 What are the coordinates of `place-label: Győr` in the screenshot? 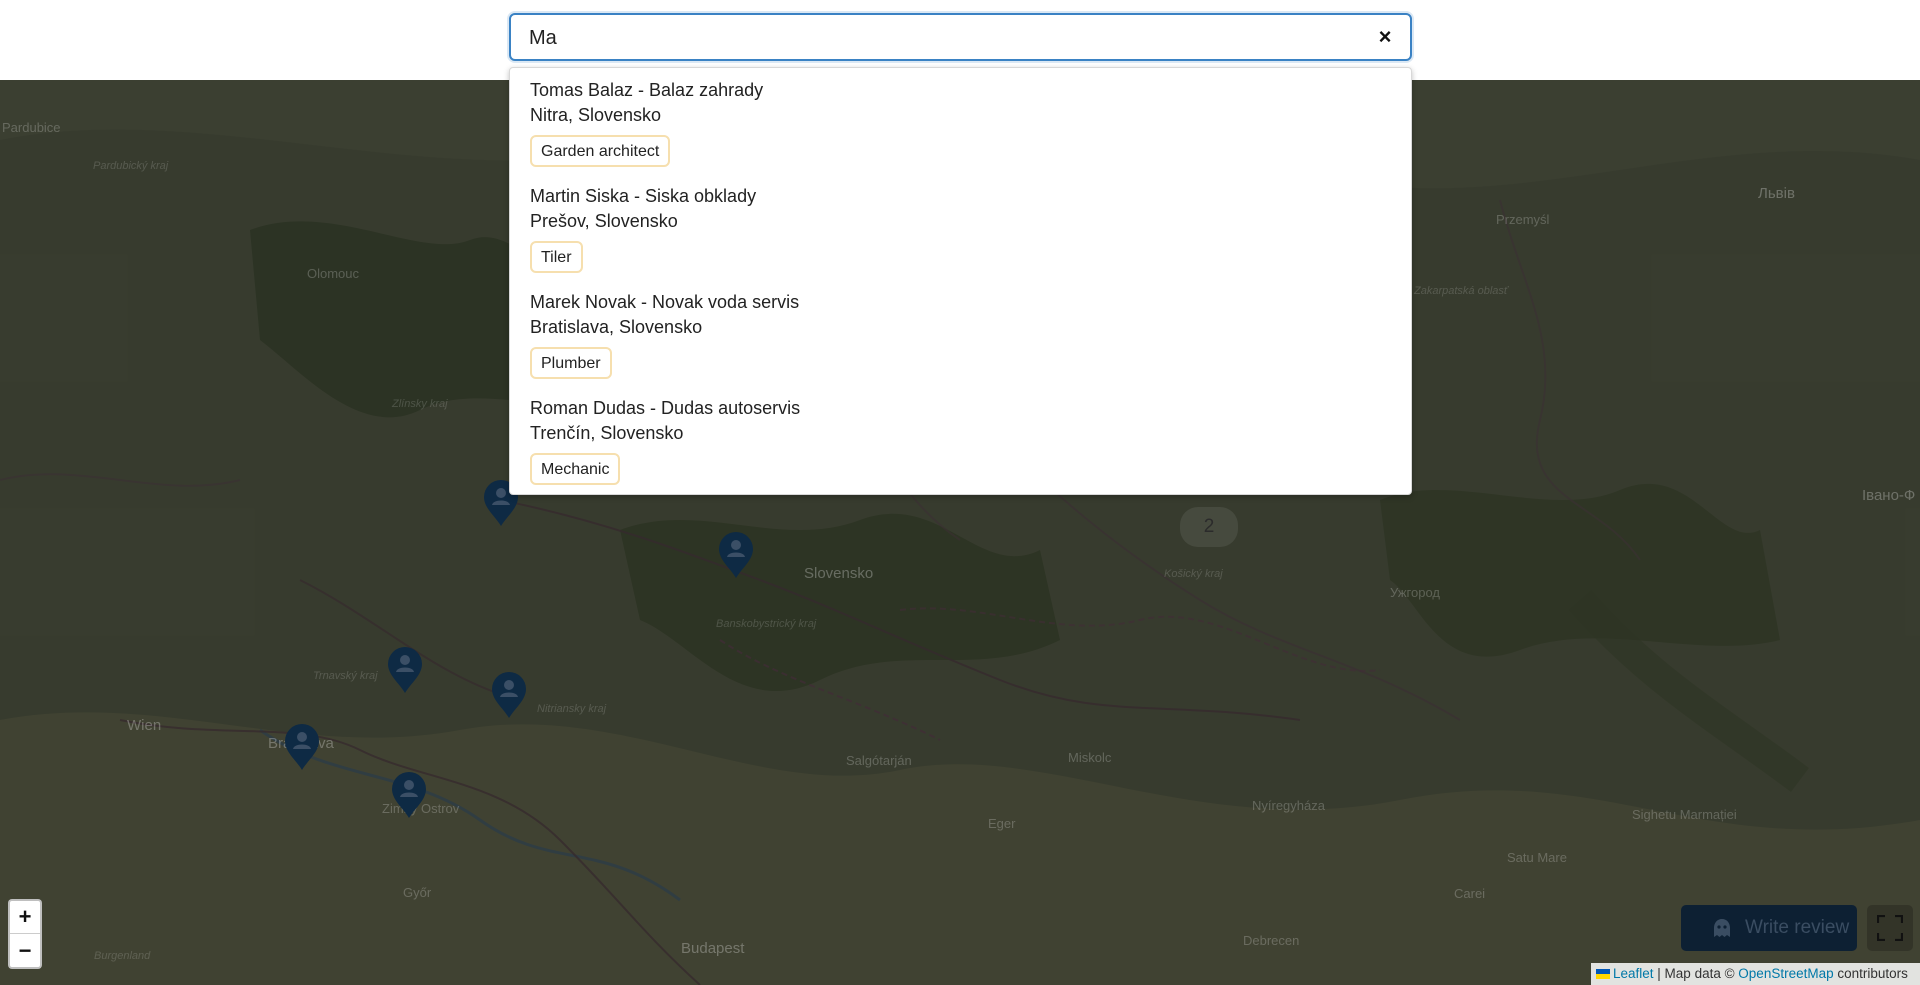 It's located at (417, 892).